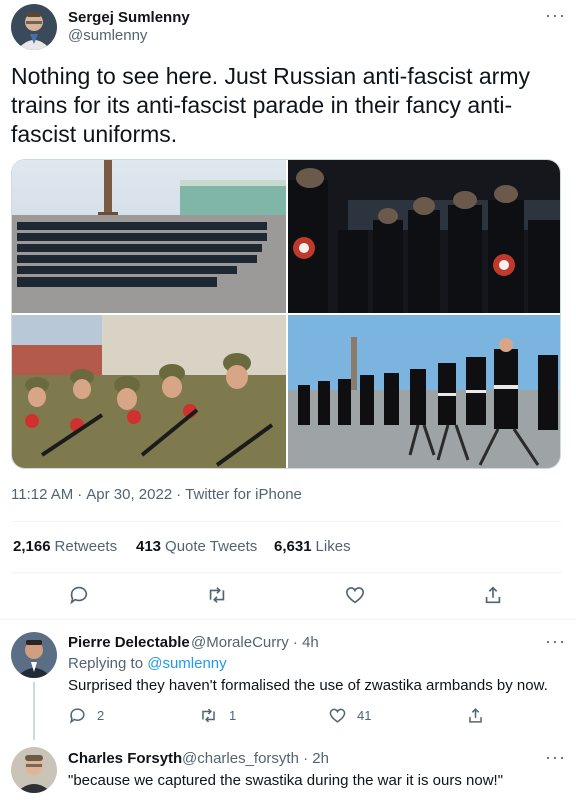 This screenshot has width=576, height=800. Describe the element at coordinates (149, 236) in the screenshot. I see `photo-parade-square` at that location.